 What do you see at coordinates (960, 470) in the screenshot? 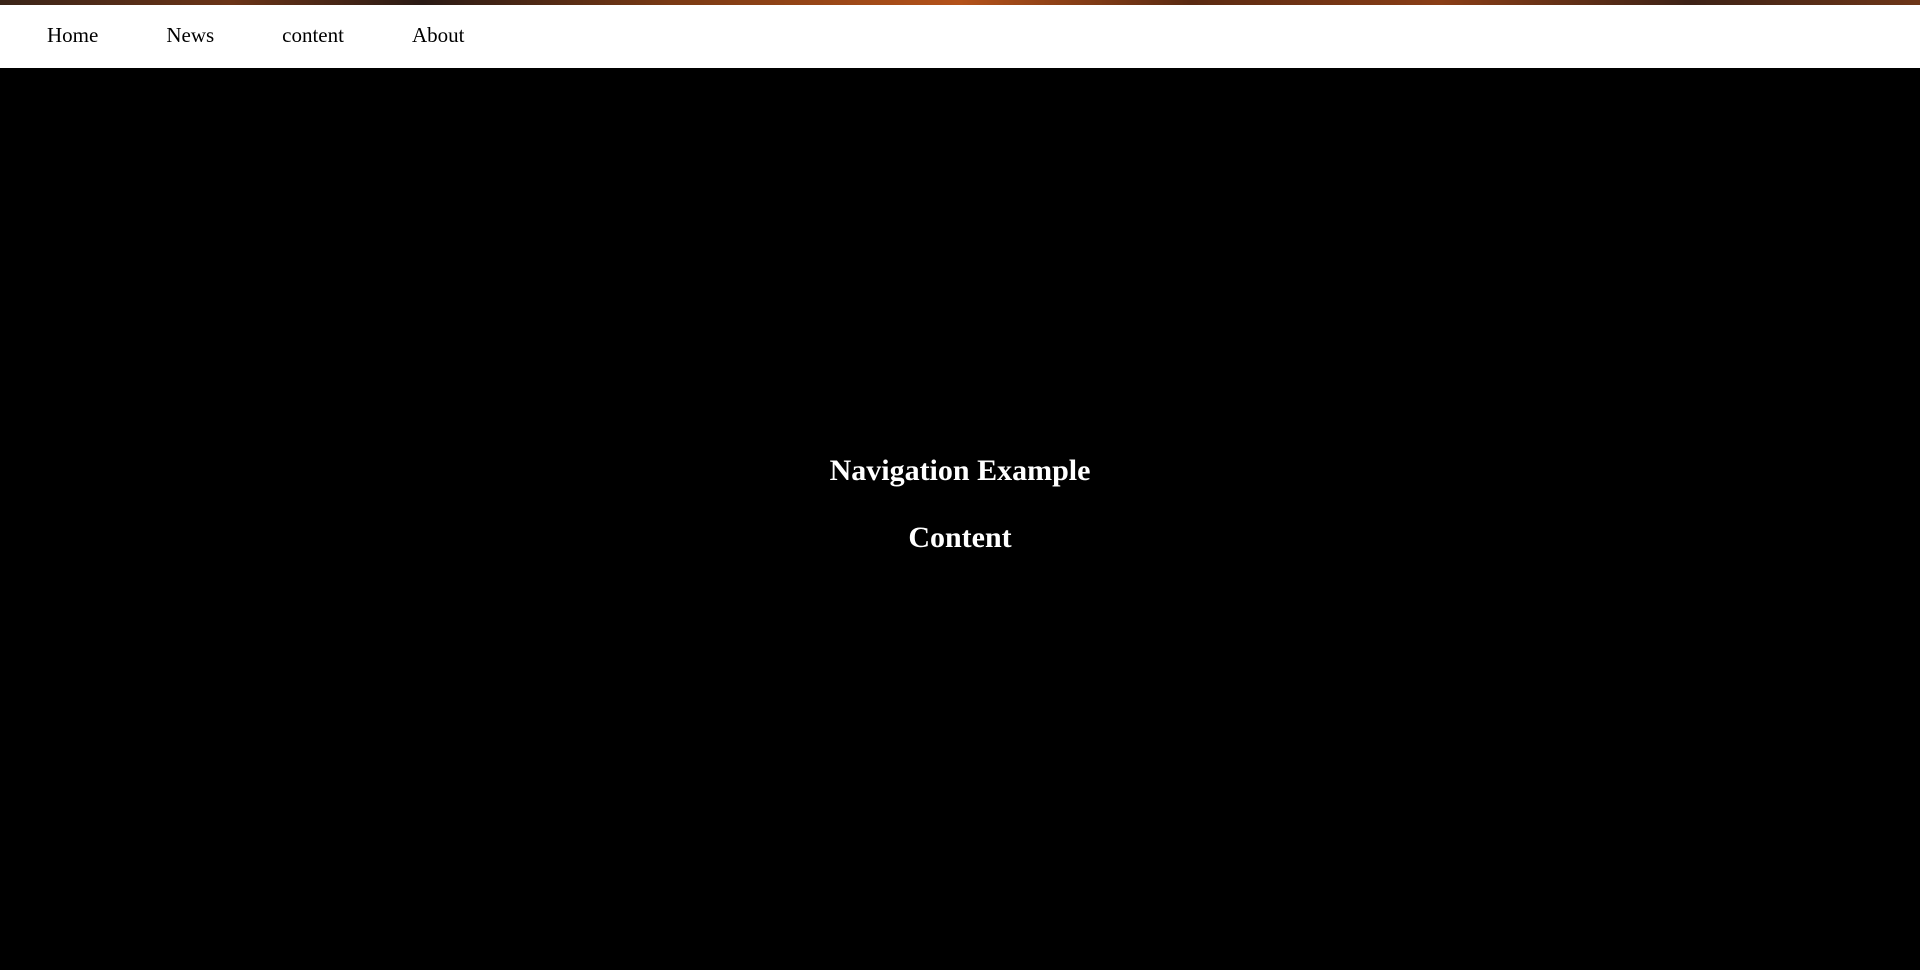
I see `page-title: Navigation Example` at bounding box center [960, 470].